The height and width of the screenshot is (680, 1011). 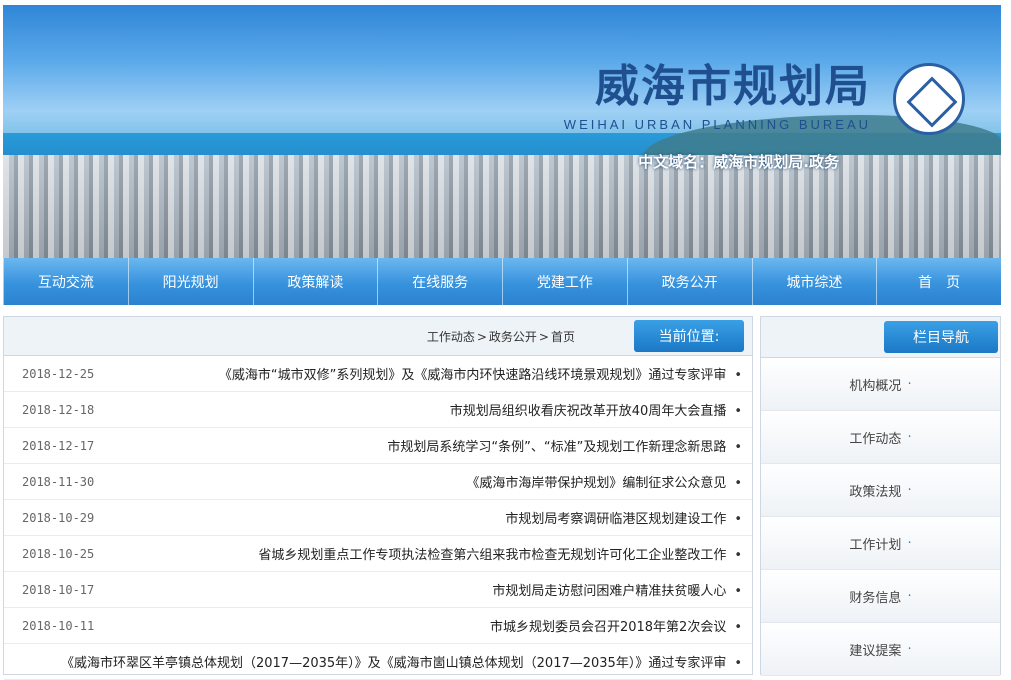 I want to click on nav-item-city-overview: 城市综述, so click(x=814, y=281).